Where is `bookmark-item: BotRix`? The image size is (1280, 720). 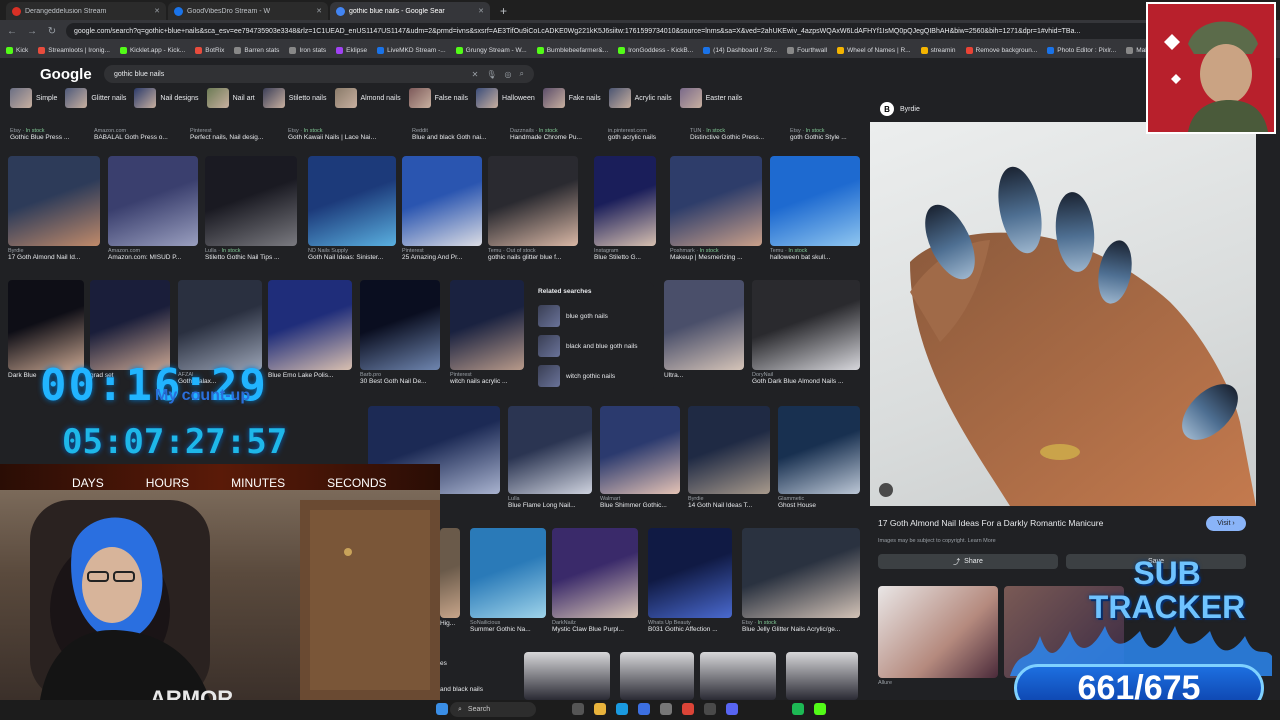 bookmark-item: BotRix is located at coordinates (209, 50).